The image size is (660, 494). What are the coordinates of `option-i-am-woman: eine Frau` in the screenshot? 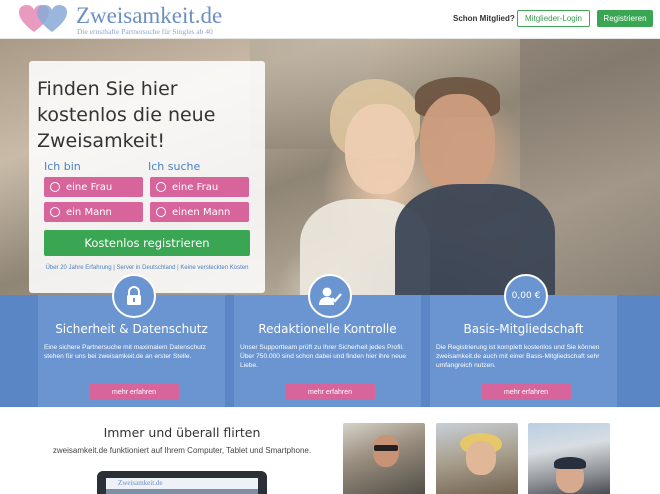 It's located at (93, 187).